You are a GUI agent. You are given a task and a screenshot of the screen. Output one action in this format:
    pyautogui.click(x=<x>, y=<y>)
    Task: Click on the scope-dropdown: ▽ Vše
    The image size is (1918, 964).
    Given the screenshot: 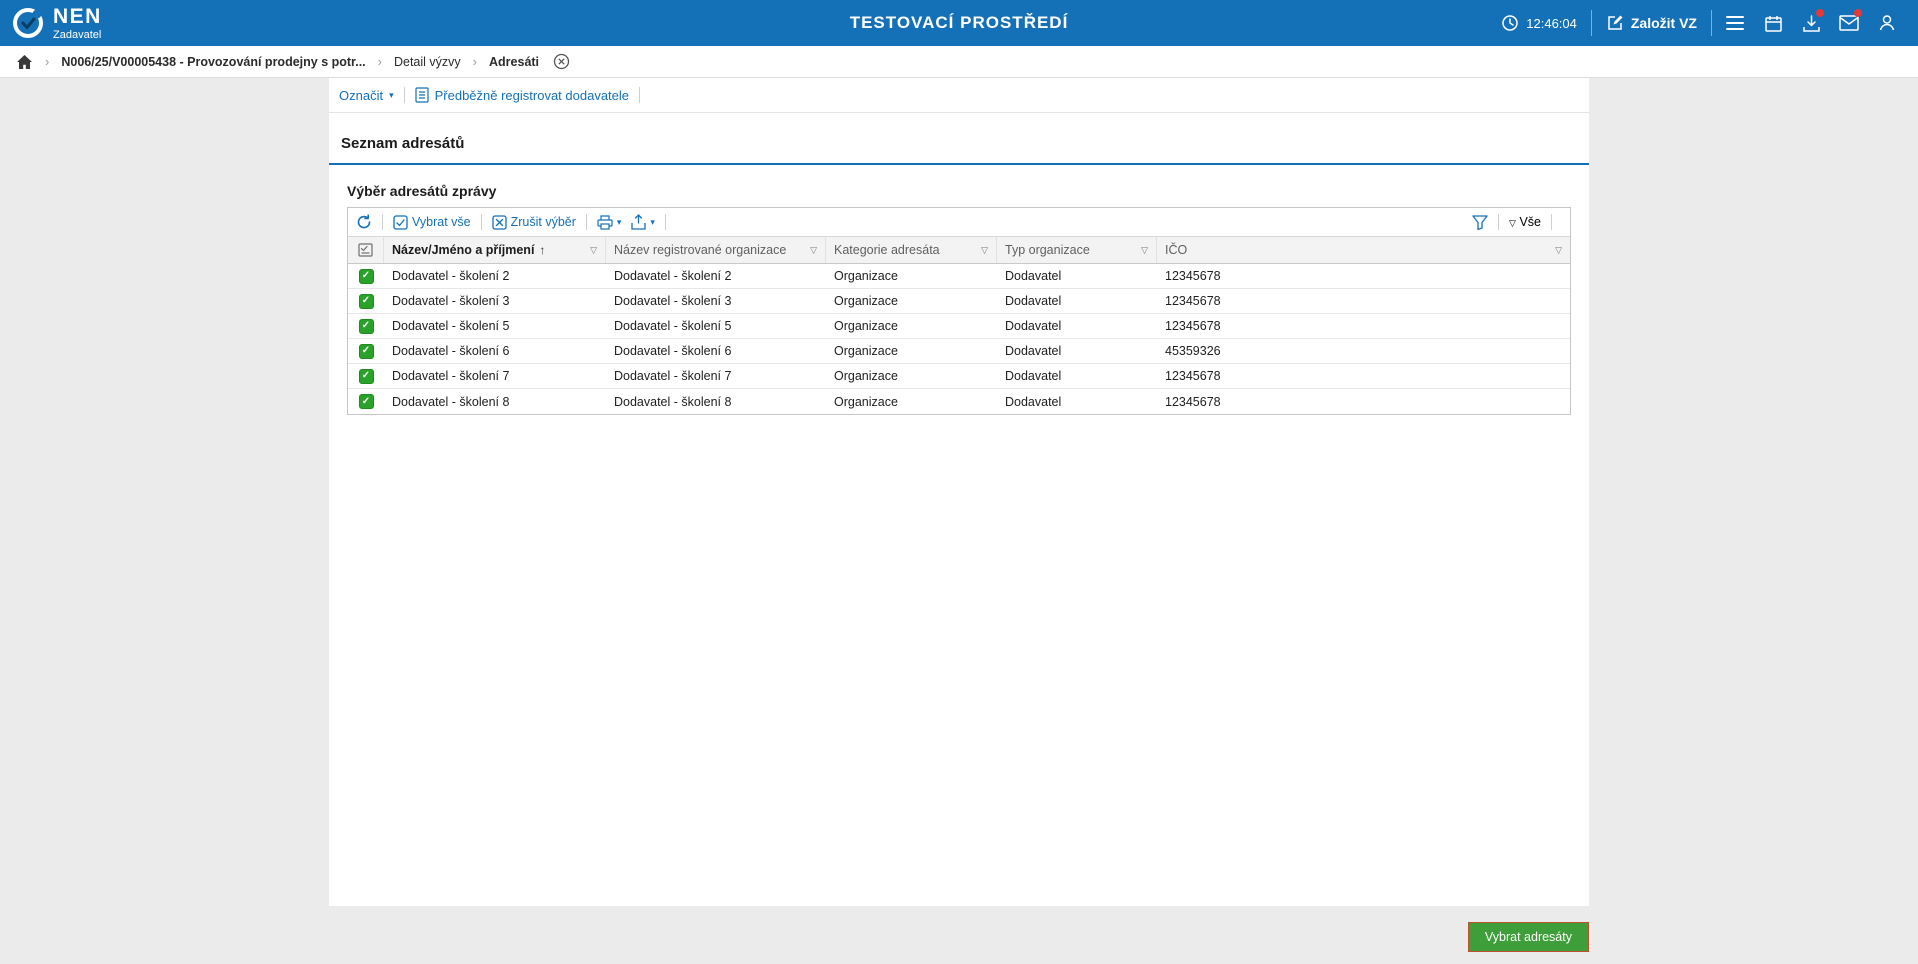 What is the action you would take?
    pyautogui.click(x=1525, y=222)
    